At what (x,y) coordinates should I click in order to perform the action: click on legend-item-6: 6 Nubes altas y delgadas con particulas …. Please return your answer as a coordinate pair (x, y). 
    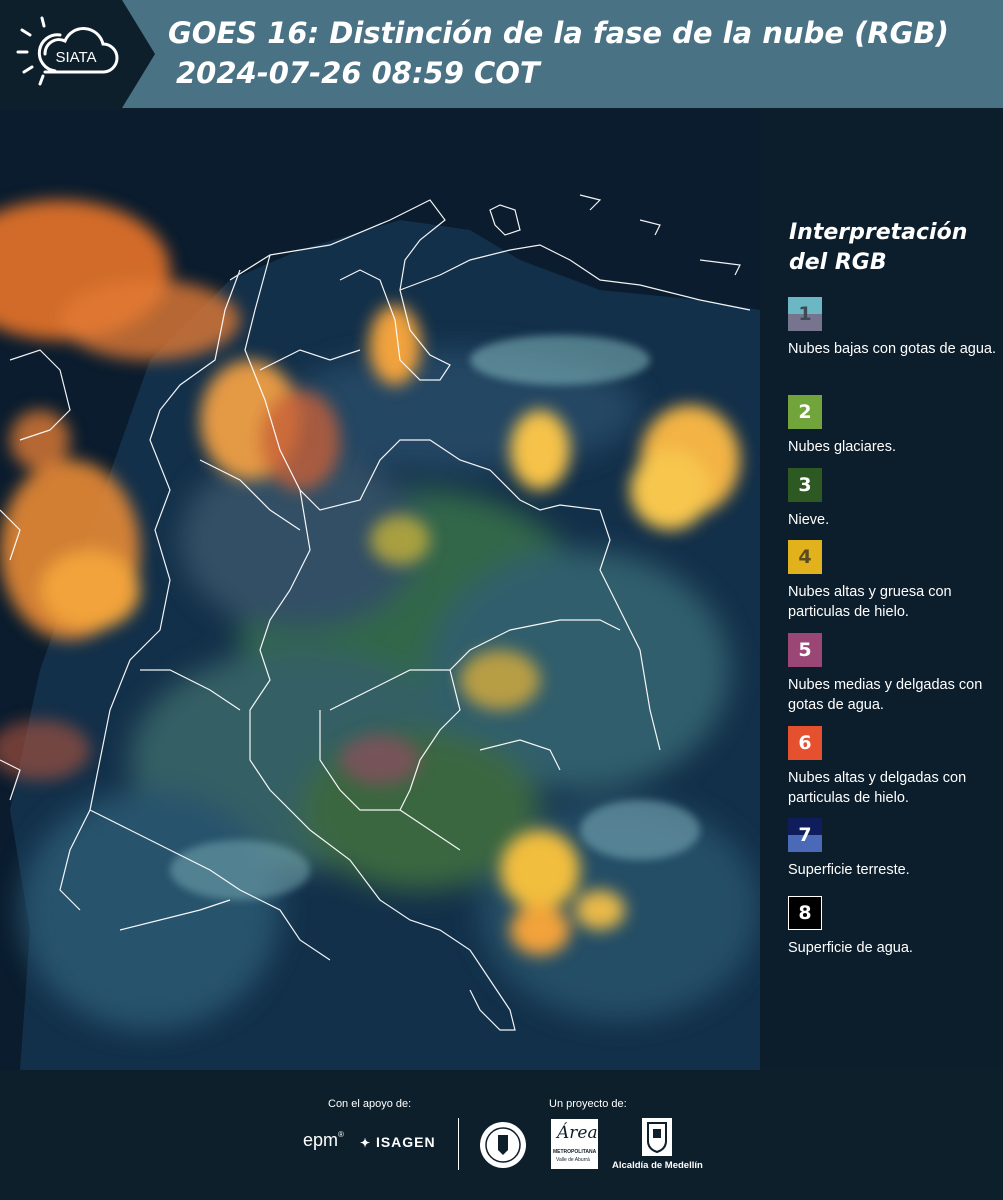
    Looking at the image, I should click on (893, 767).